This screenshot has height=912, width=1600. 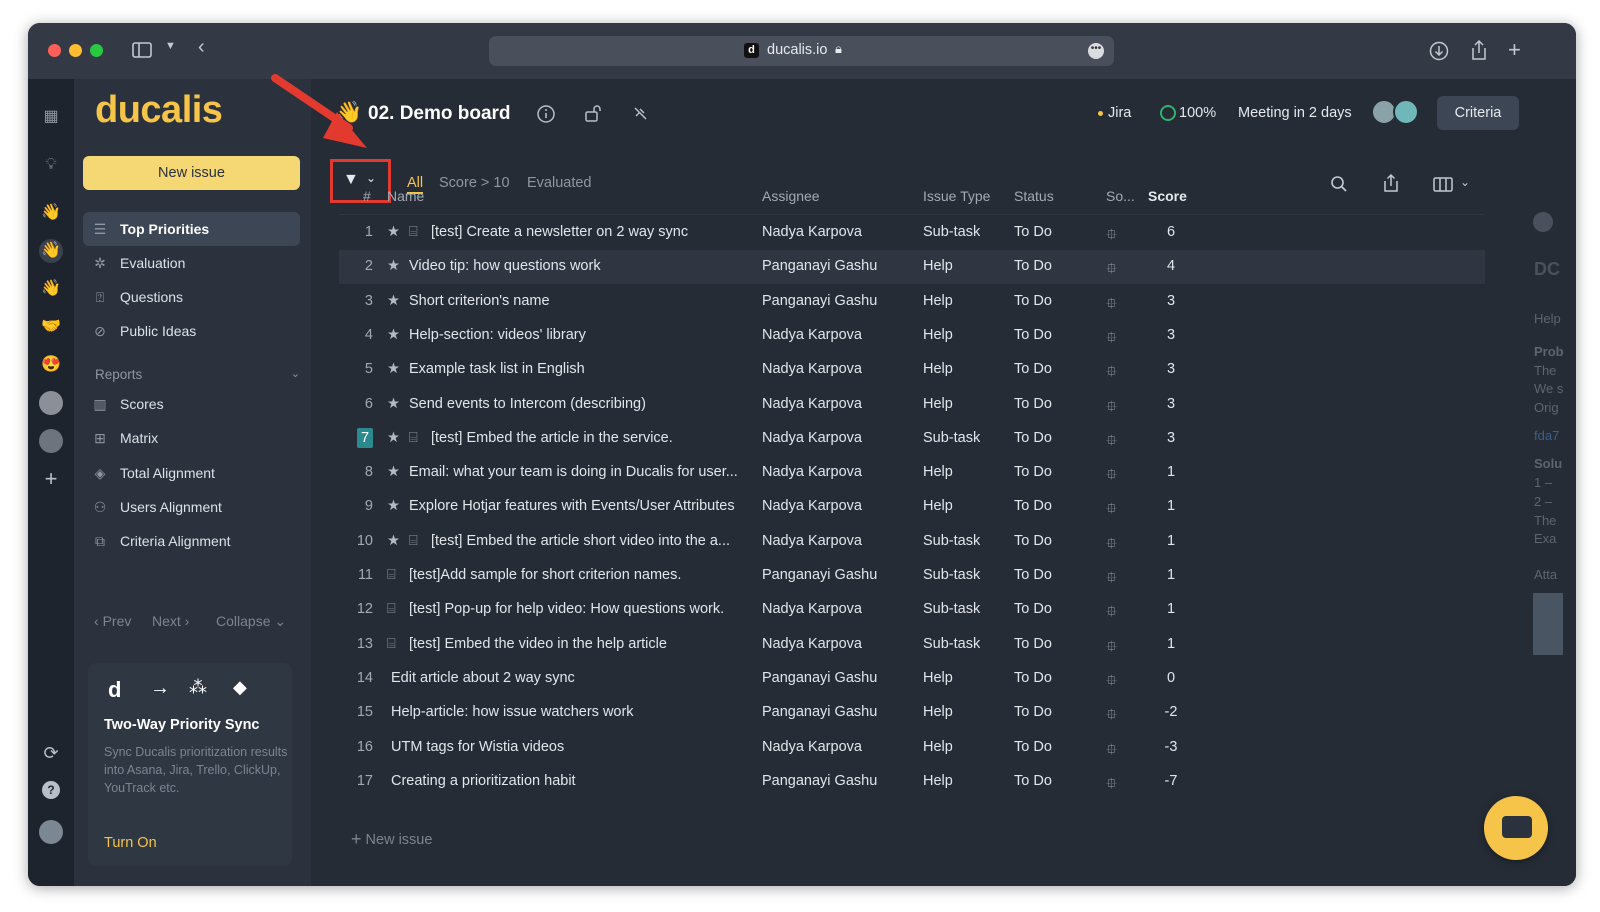 I want to click on search-icon, so click(x=1339, y=184).